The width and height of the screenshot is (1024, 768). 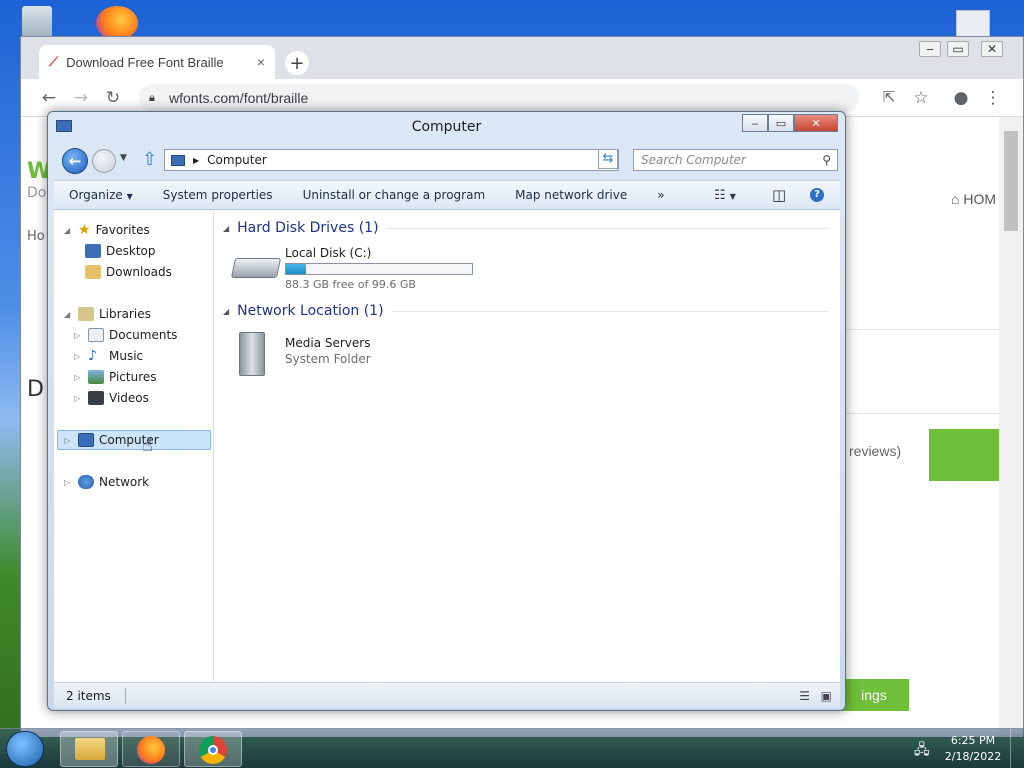 What do you see at coordinates (973, 740) in the screenshot?
I see `clock-time: 6:25 PM` at bounding box center [973, 740].